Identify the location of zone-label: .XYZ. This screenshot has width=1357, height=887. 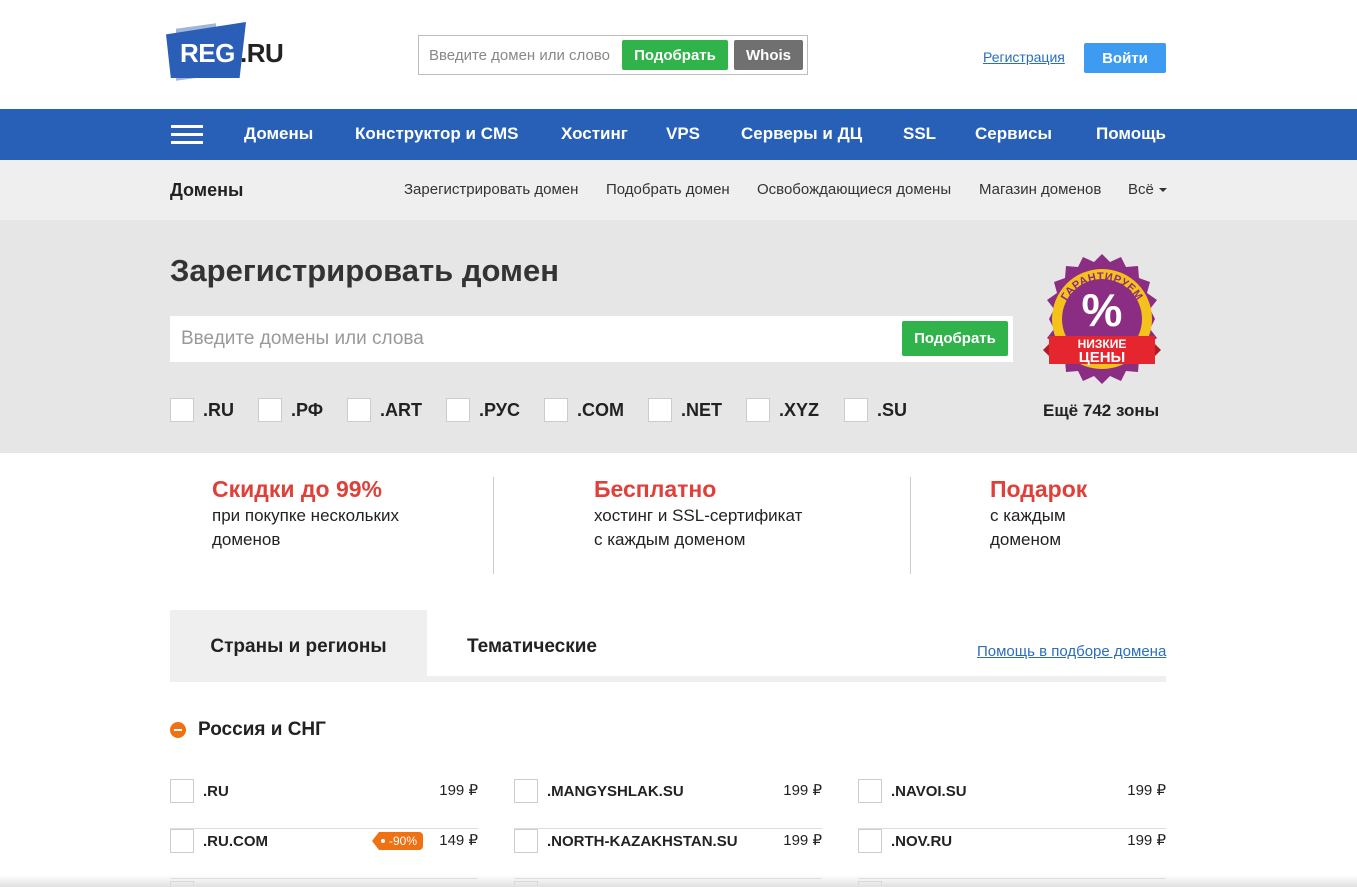
(799, 409).